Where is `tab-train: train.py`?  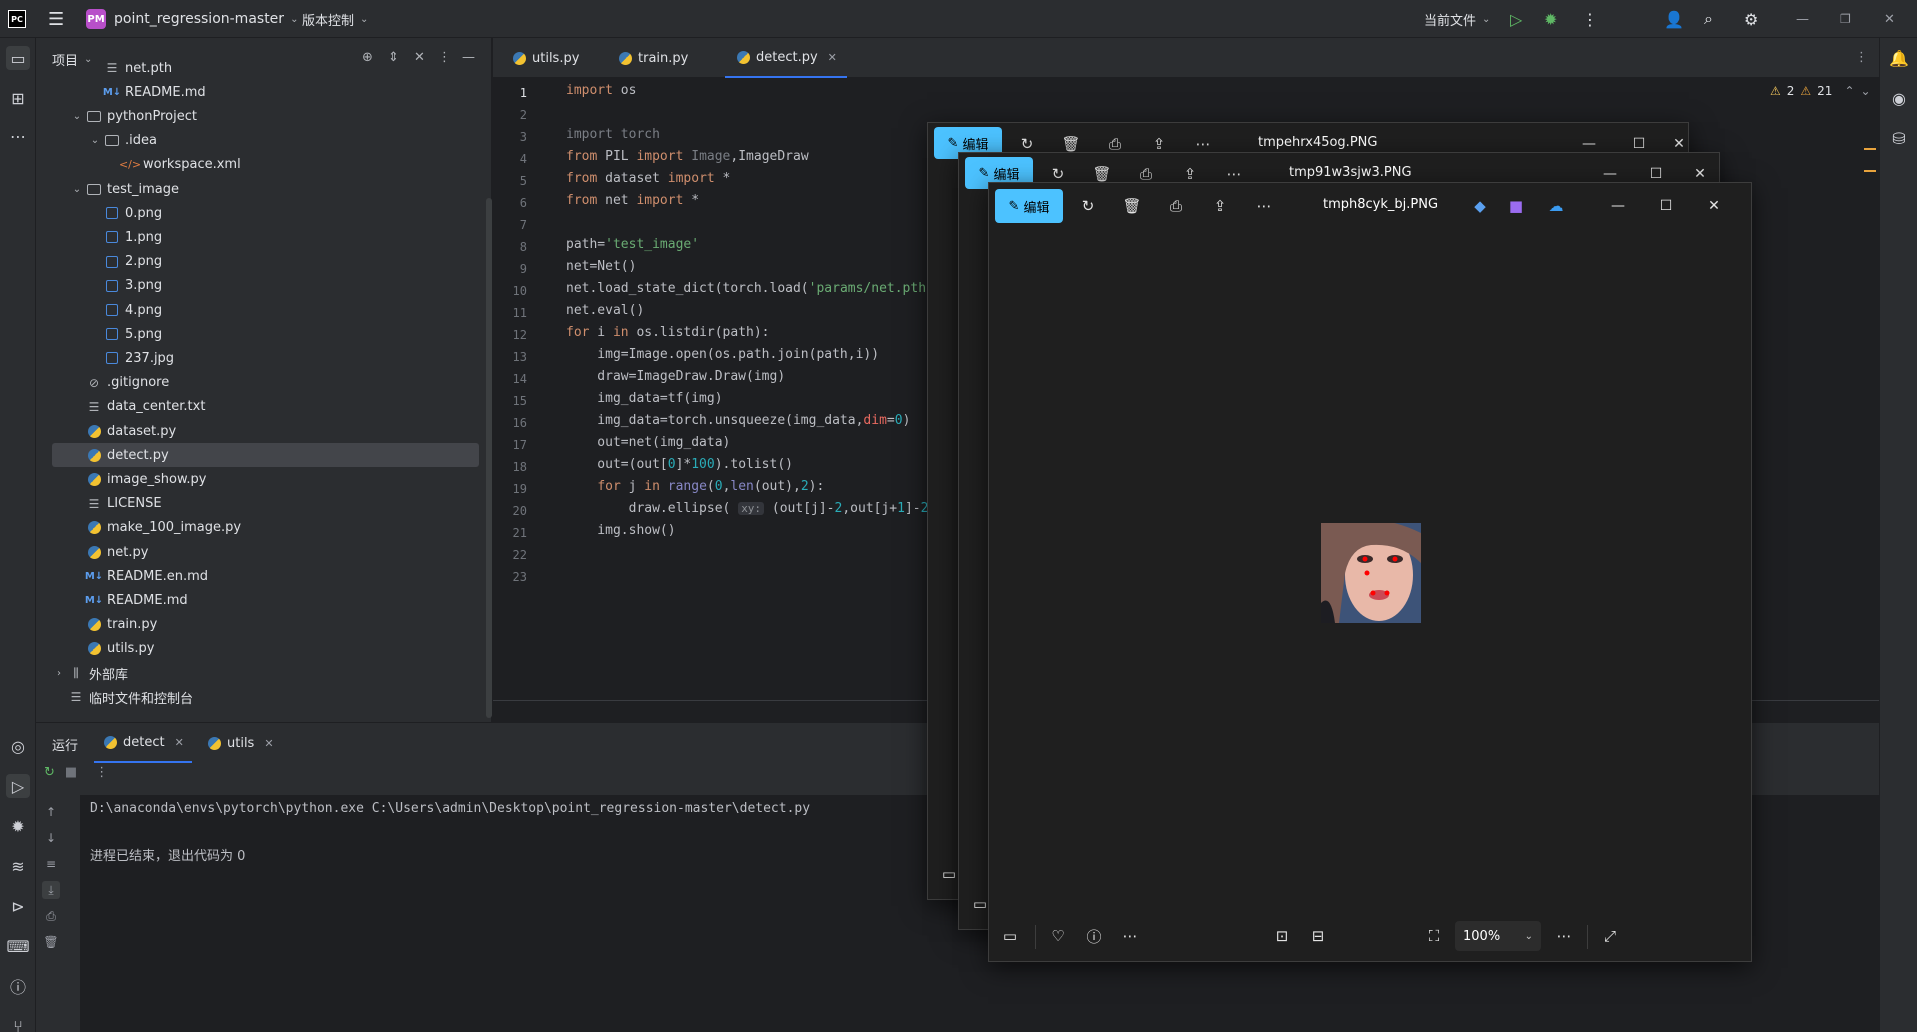 tab-train: train.py is located at coordinates (652, 58).